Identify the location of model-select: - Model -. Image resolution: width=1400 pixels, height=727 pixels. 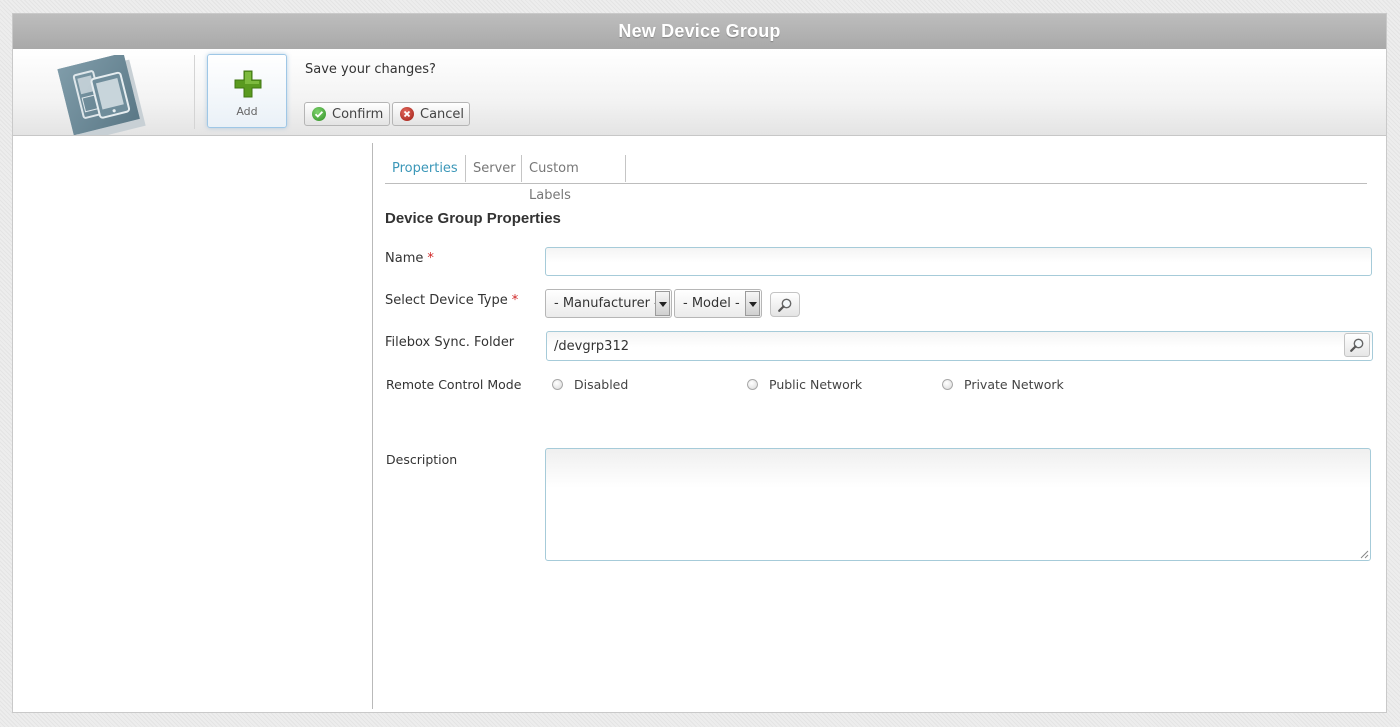
(718, 303).